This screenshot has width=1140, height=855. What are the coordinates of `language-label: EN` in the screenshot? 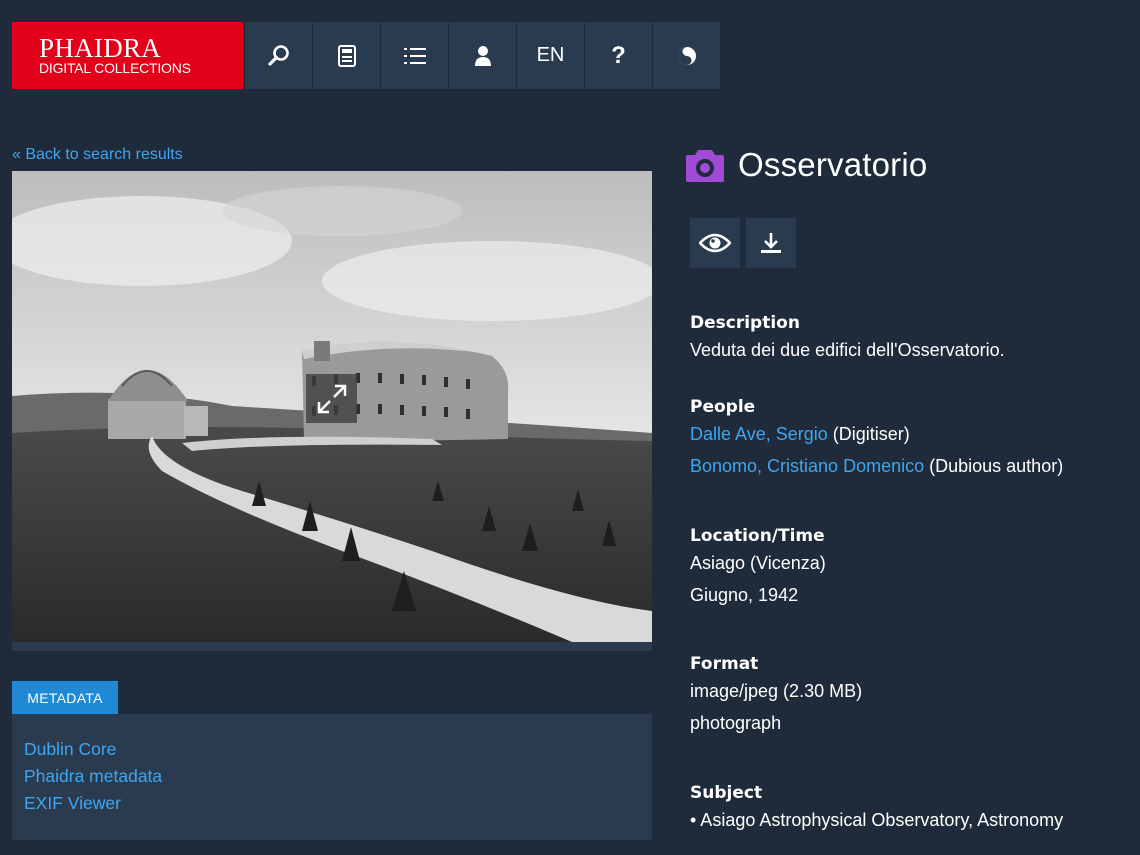 It's located at (550, 55).